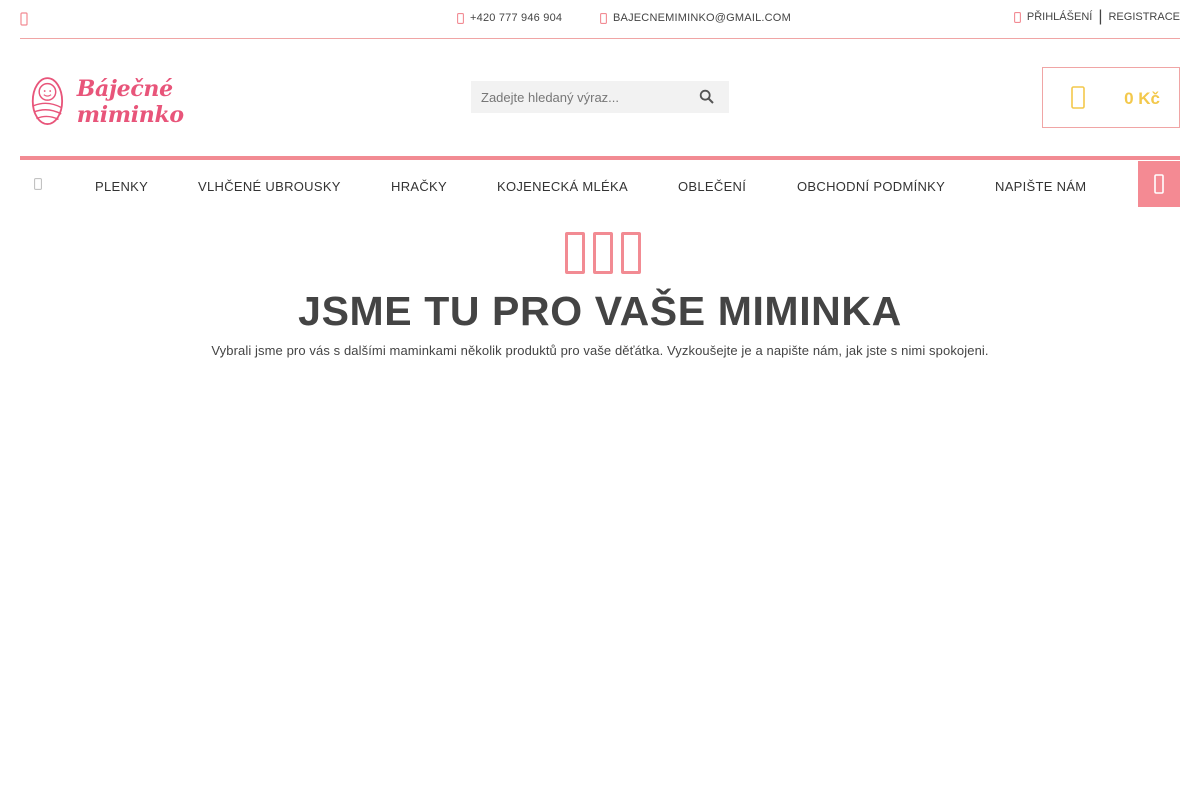  I want to click on user-account-button, so click(1159, 184).